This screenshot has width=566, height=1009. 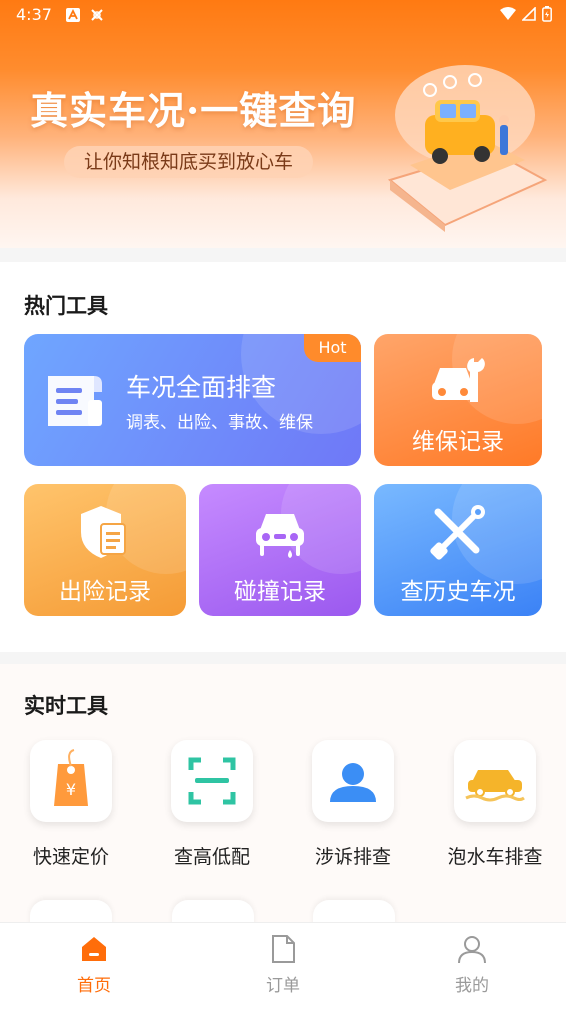 What do you see at coordinates (495, 786) in the screenshot?
I see `flooded-car-icon` at bounding box center [495, 786].